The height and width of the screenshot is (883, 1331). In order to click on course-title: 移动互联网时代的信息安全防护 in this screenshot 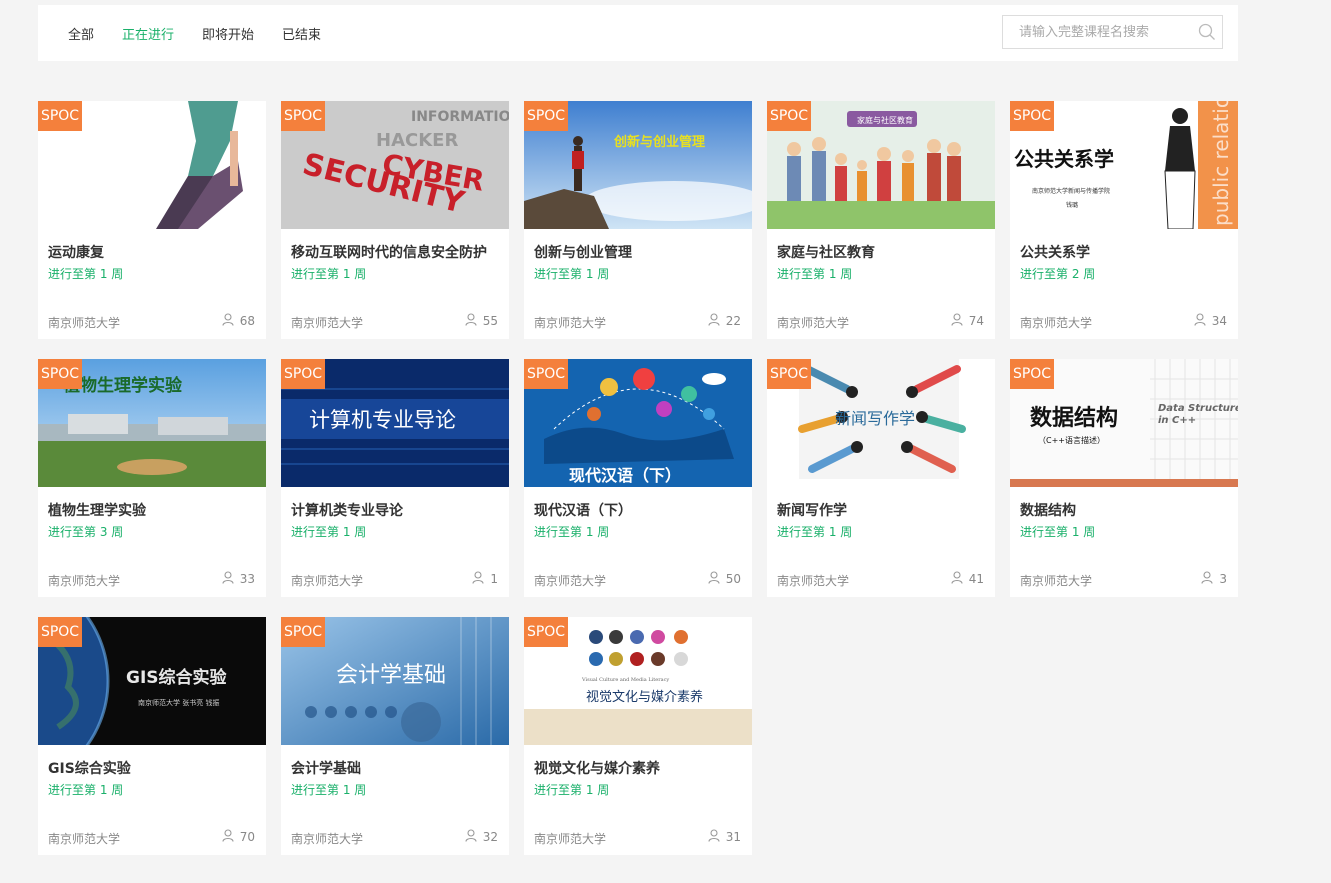, I will do `click(389, 252)`.